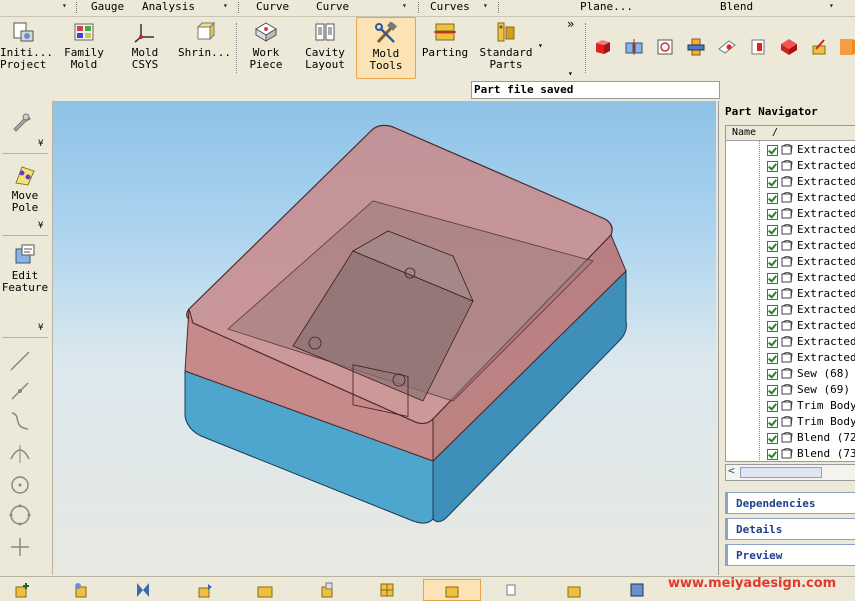 The image size is (855, 601). Describe the element at coordinates (386, 48) in the screenshot. I see `mold-tools-button: Mold Tools` at that location.